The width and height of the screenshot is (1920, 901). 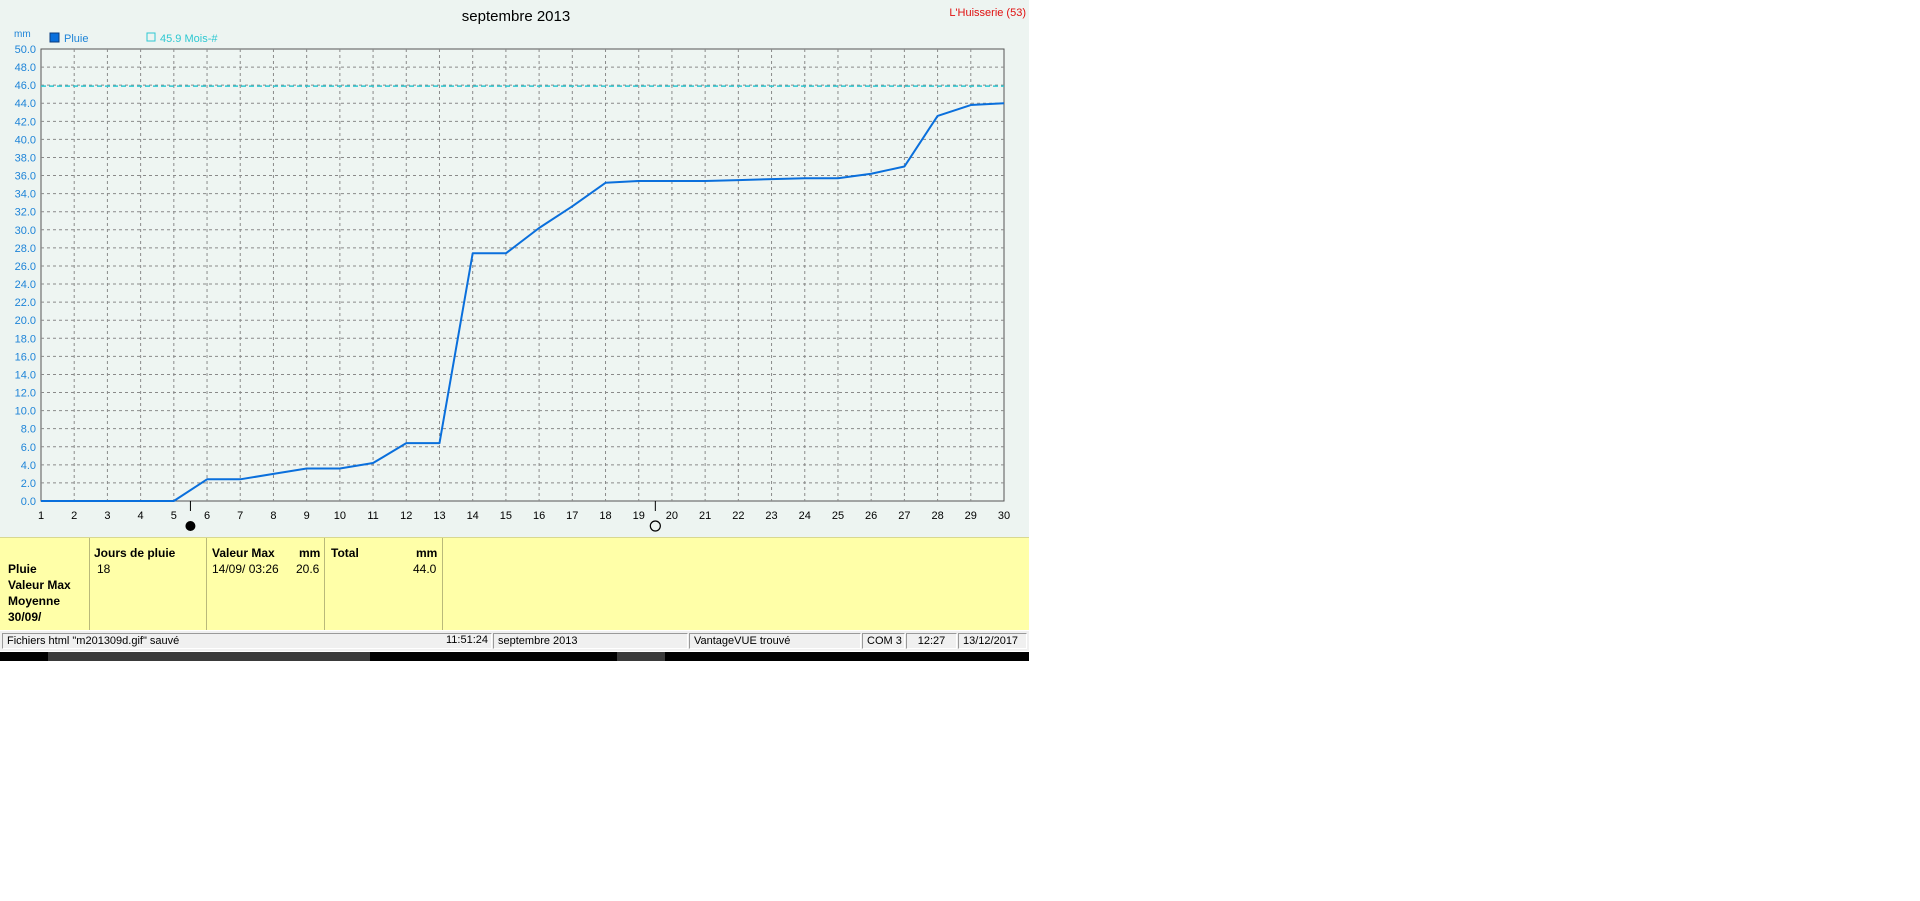 What do you see at coordinates (25, 249) in the screenshot?
I see `y-tick-label: 28.0` at bounding box center [25, 249].